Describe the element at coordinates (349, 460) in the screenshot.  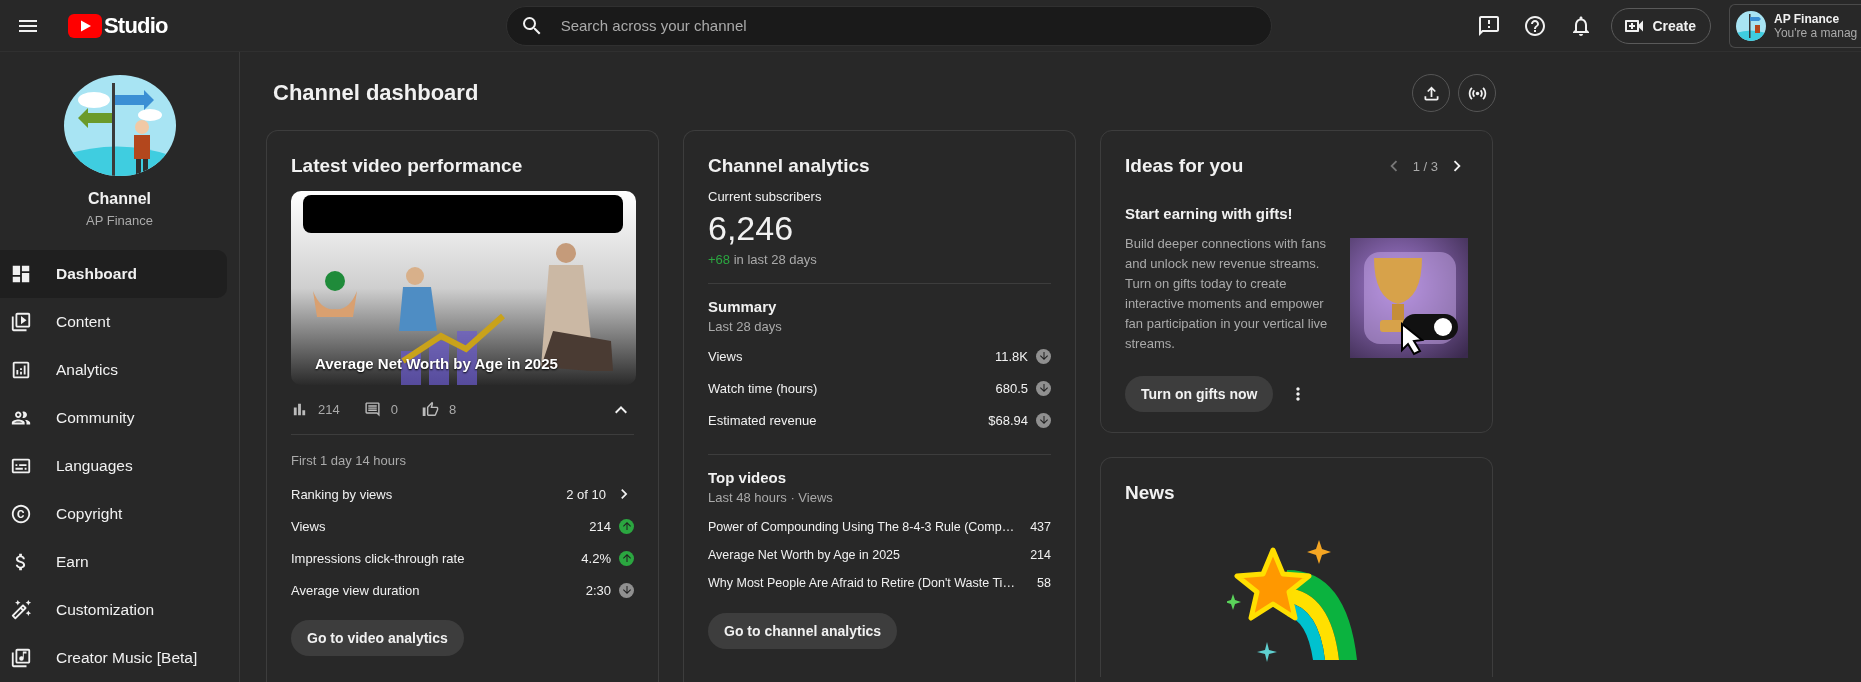
I see `period-label: First 1 day 14 hours` at that location.